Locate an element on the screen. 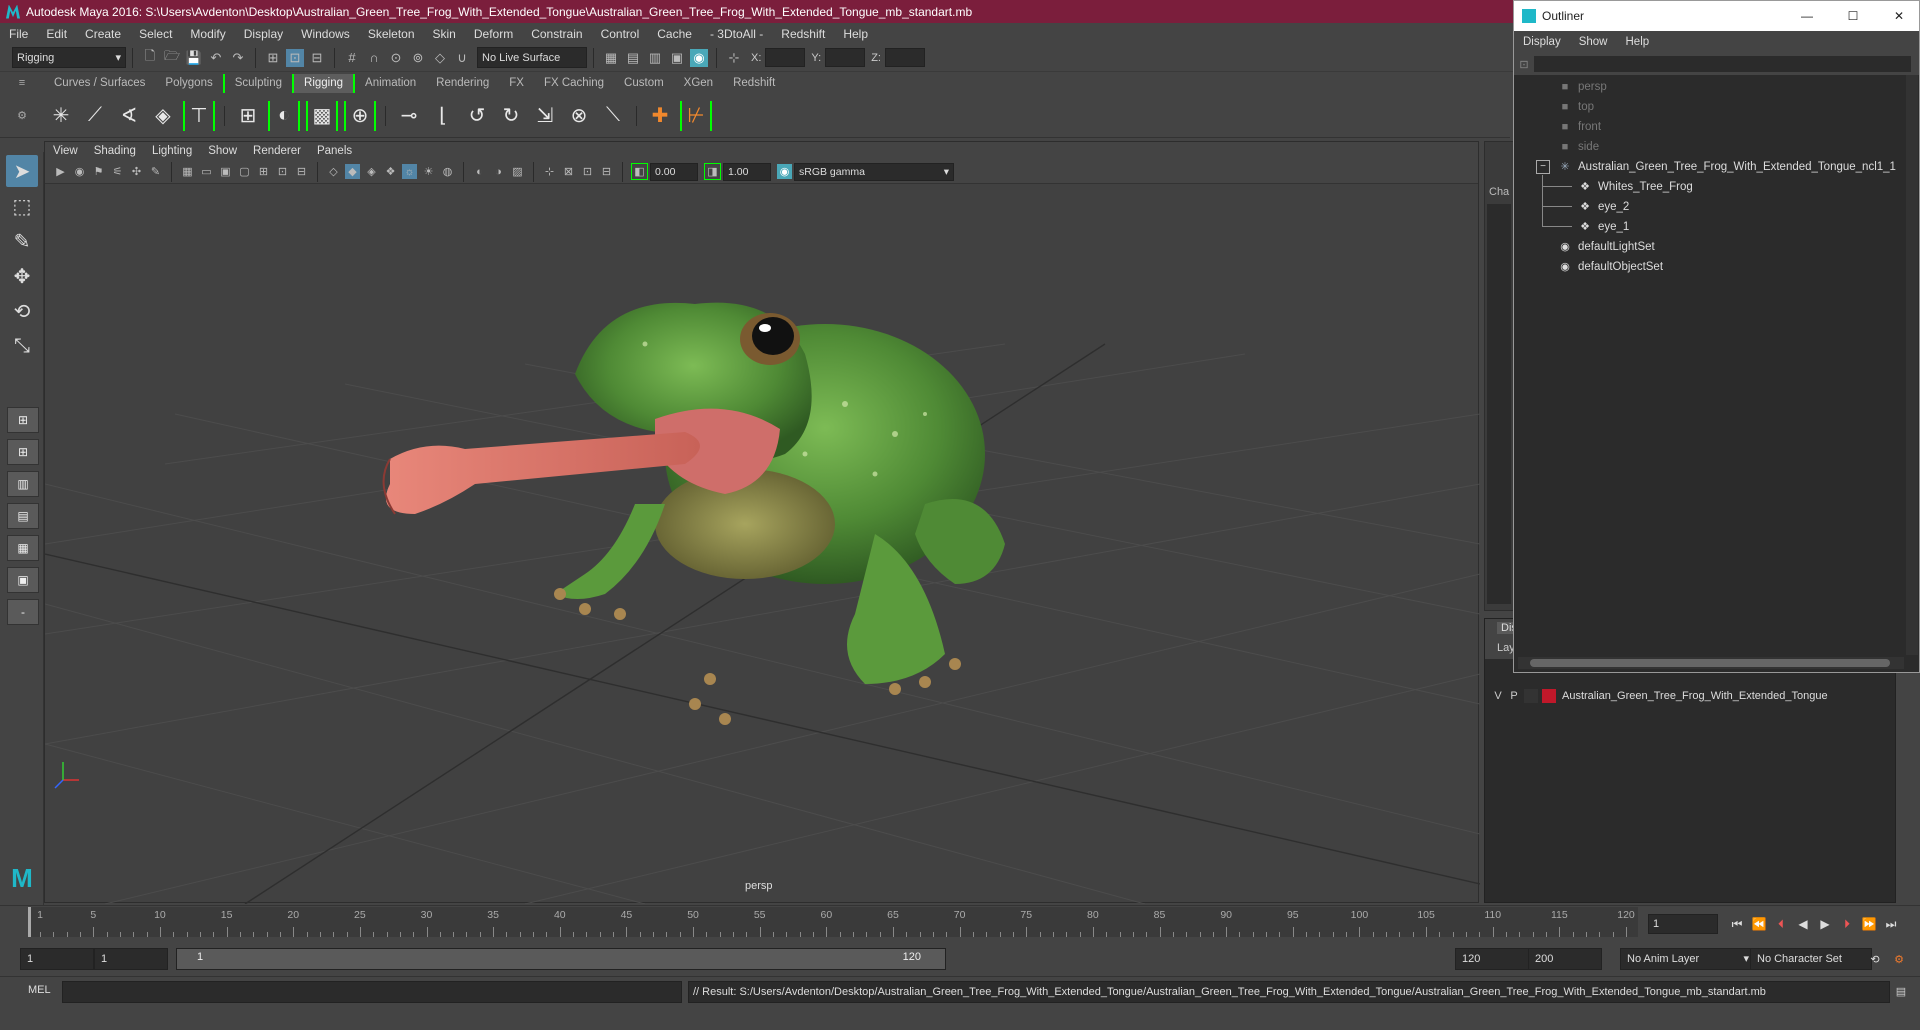 The width and height of the screenshot is (1920, 1030). 2d-pan-icon: ✣ is located at coordinates (136, 171).